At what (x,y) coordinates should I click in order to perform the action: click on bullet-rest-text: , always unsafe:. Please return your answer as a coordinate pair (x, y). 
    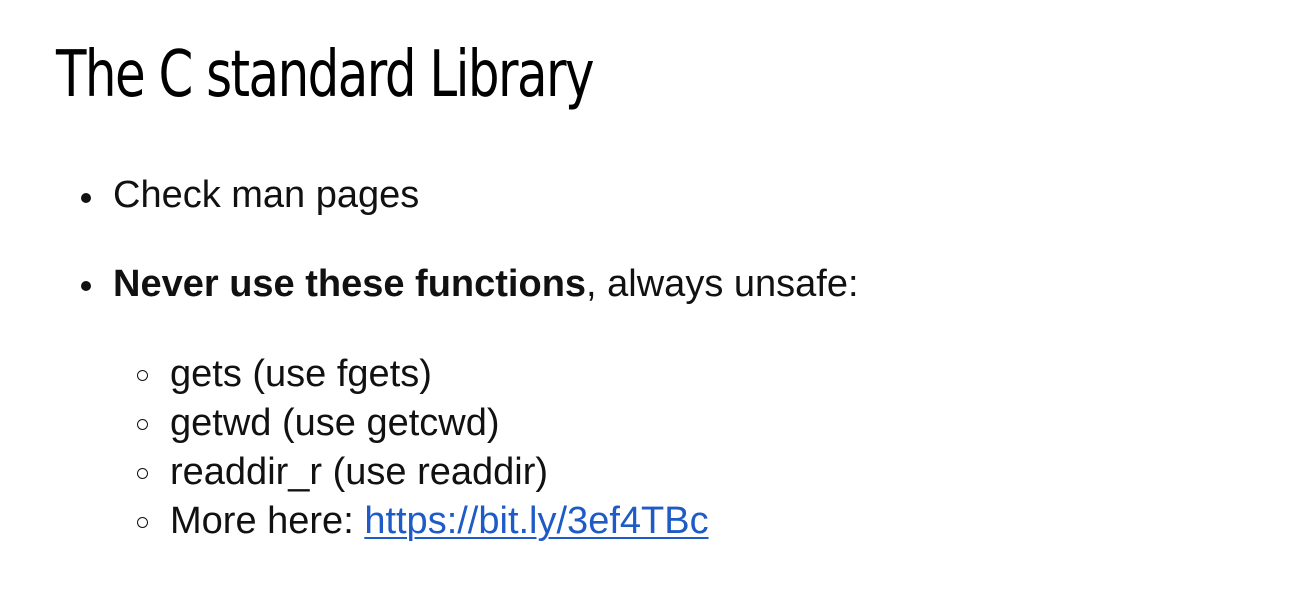
    Looking at the image, I should click on (722, 284).